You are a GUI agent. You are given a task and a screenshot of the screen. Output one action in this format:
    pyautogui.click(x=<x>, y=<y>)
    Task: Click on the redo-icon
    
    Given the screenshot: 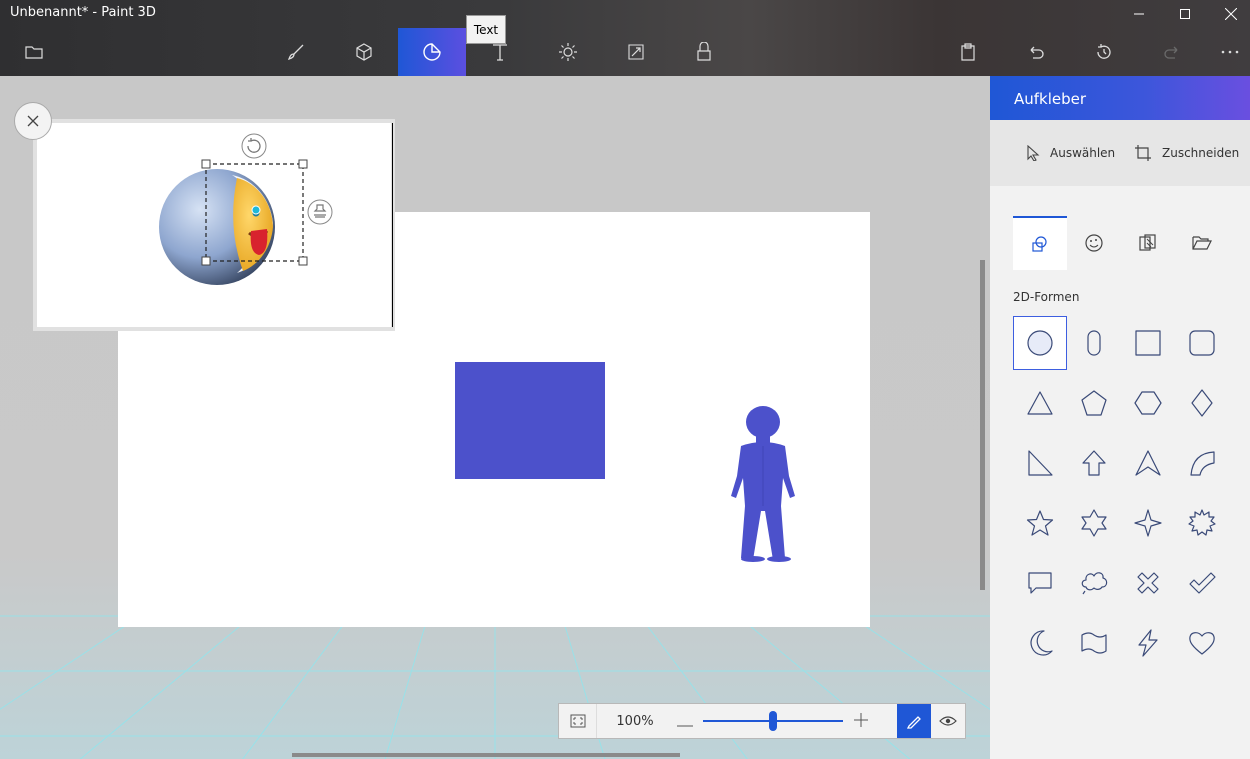 What is the action you would take?
    pyautogui.click(x=1171, y=52)
    